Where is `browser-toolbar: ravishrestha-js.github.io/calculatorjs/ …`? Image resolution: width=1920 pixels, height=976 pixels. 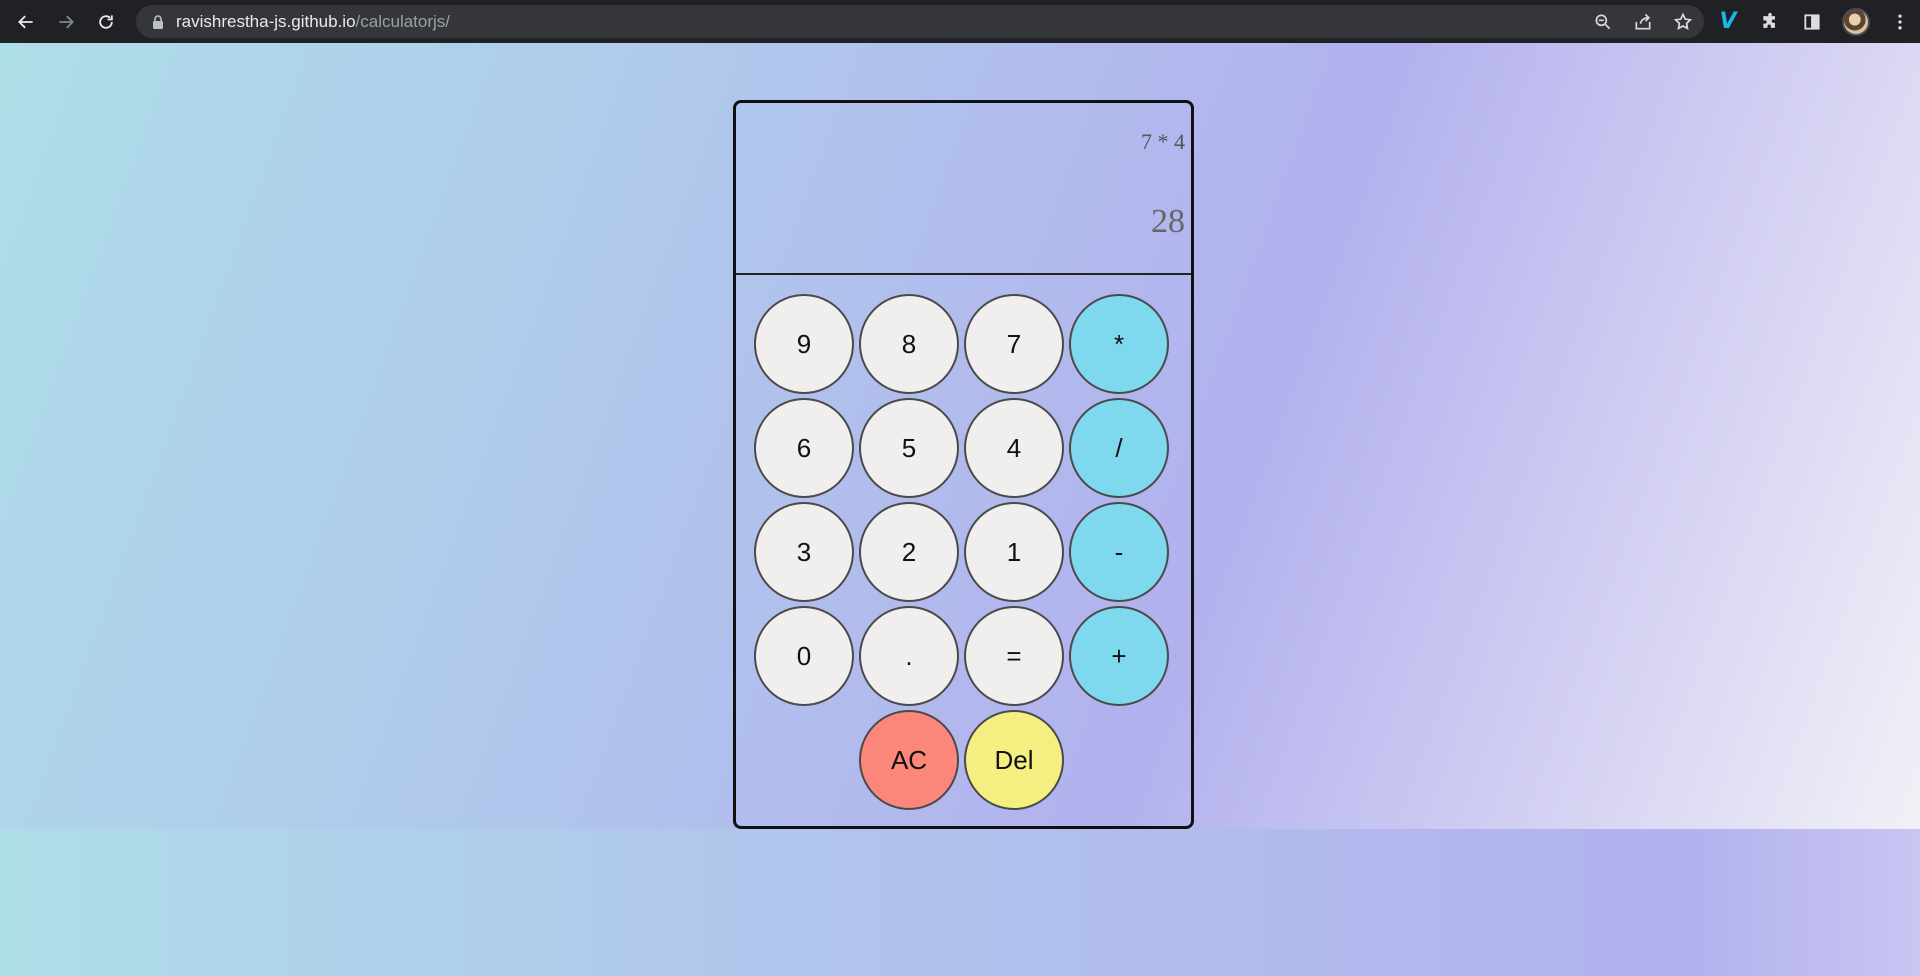 browser-toolbar: ravishrestha-js.github.io/calculatorjs/ … is located at coordinates (960, 21).